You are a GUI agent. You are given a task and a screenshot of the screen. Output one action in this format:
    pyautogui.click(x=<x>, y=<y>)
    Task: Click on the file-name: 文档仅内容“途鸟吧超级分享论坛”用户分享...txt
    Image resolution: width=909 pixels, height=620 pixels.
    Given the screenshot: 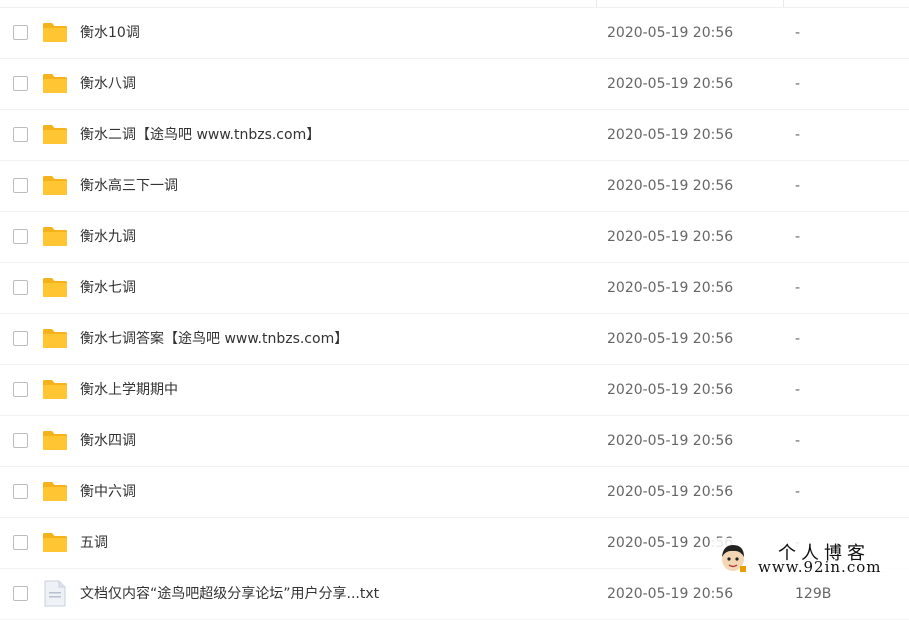 What is the action you would take?
    pyautogui.click(x=229, y=594)
    